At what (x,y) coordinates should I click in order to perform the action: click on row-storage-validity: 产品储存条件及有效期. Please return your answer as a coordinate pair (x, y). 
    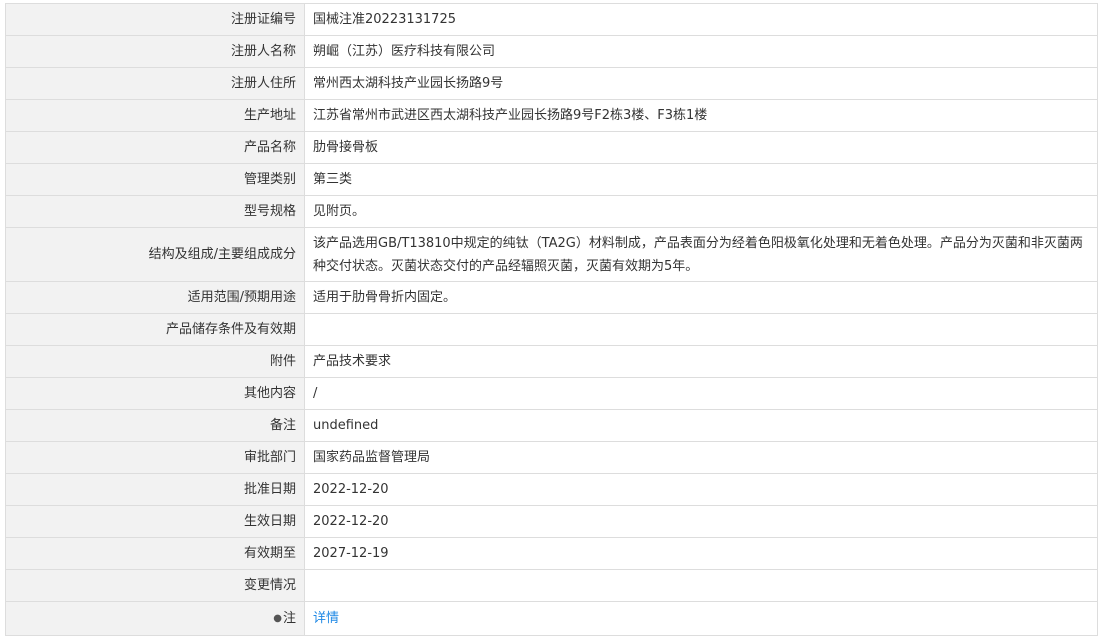
    Looking at the image, I should click on (551, 329).